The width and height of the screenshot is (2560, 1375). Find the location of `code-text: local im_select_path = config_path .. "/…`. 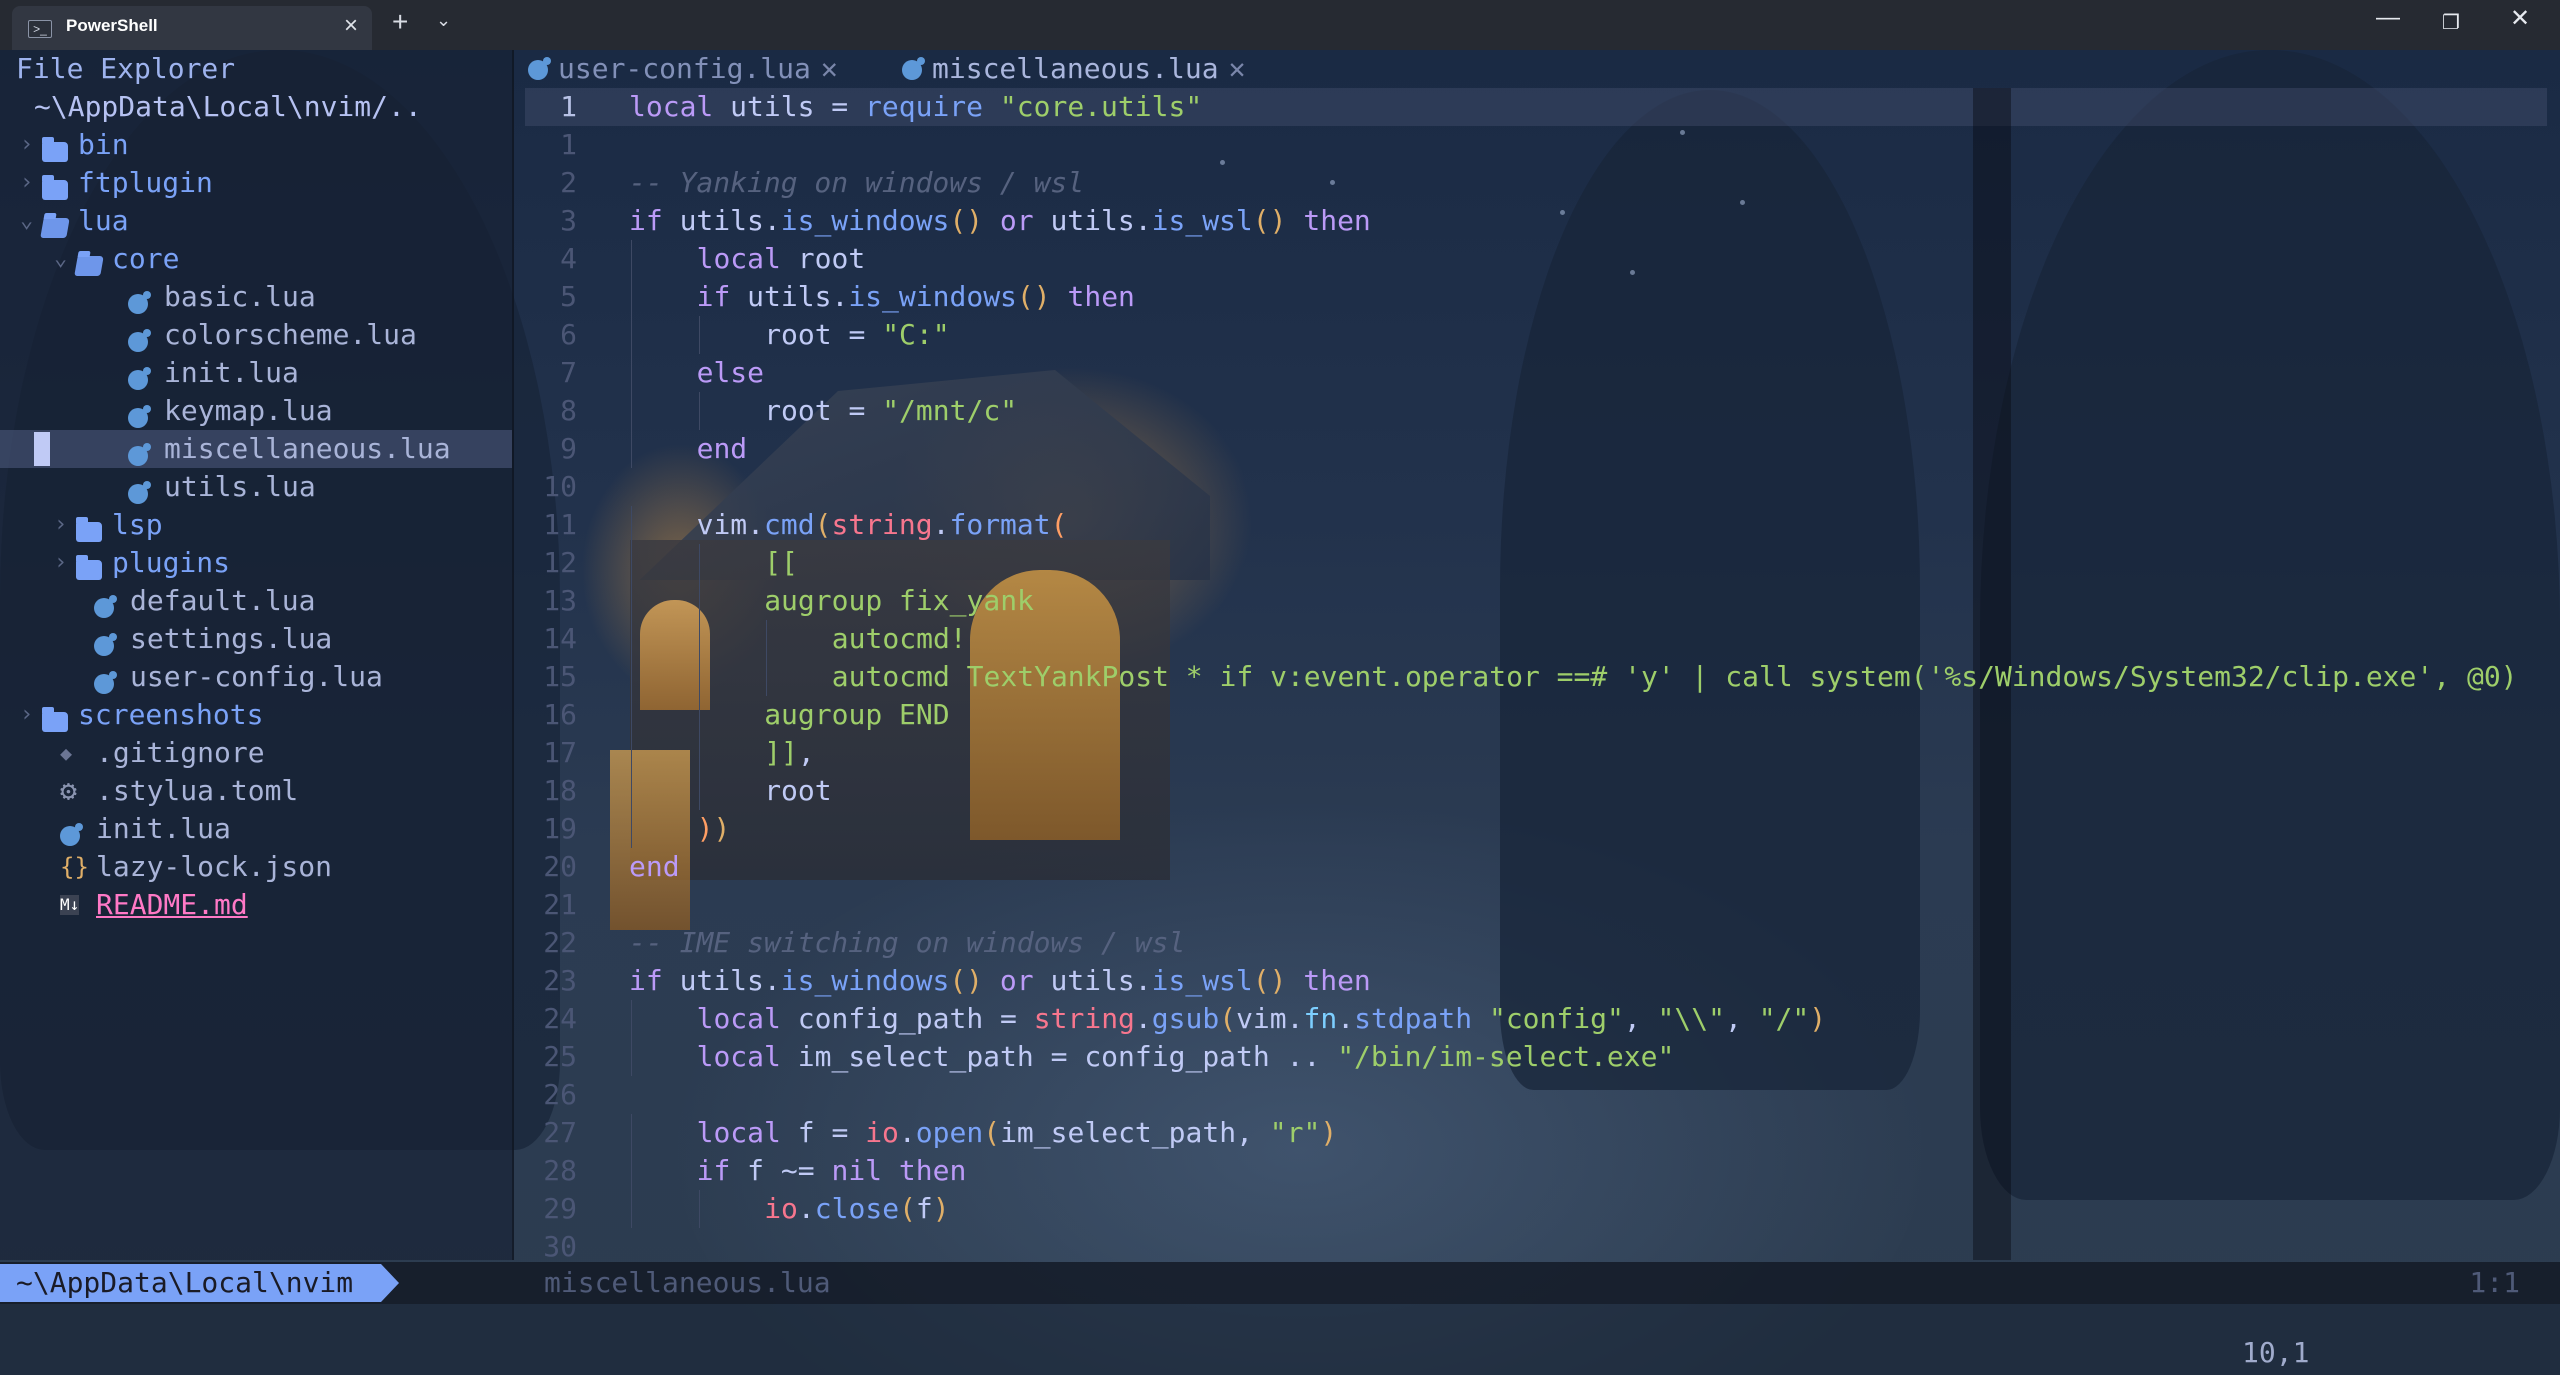

code-text: local im_select_path = config_path .. "/… is located at coordinates (1186, 1057).